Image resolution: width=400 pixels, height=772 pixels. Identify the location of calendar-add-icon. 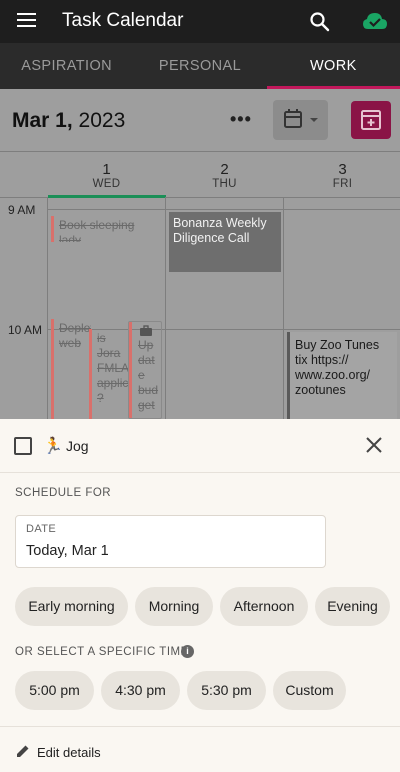
(371, 120).